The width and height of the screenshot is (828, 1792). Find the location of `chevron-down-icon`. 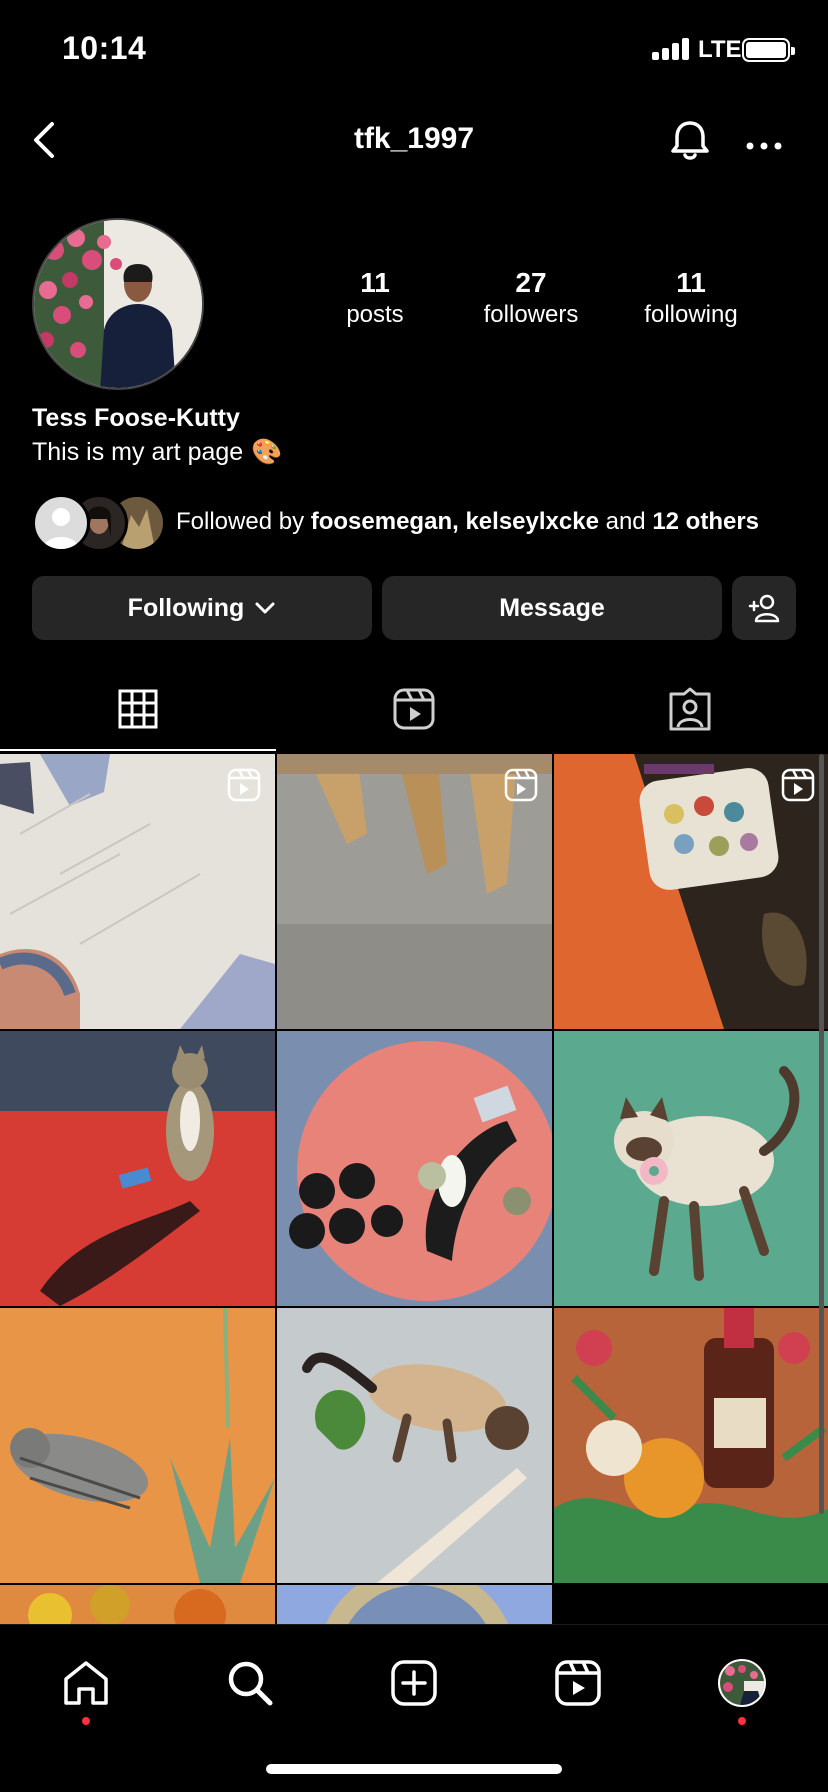

chevron-down-icon is located at coordinates (265, 608).